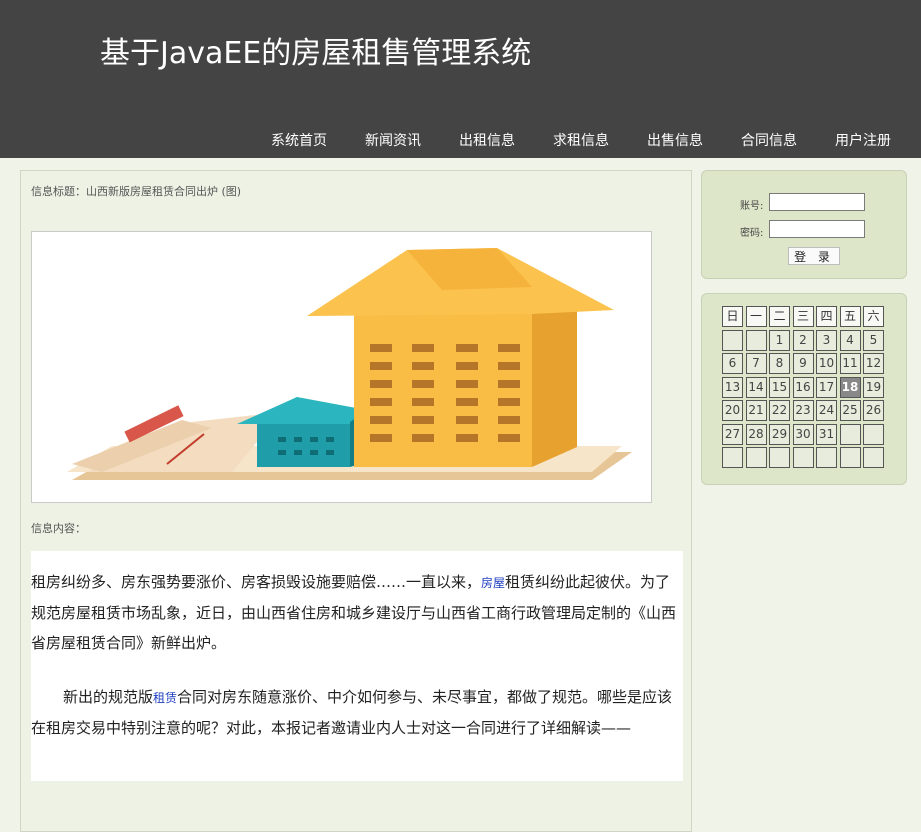  What do you see at coordinates (732, 410) in the screenshot?
I see `calendar-day: 20` at bounding box center [732, 410].